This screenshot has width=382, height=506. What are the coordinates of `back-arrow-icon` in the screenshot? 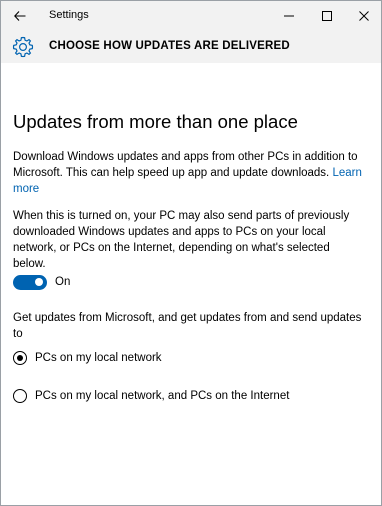 It's located at (20, 16).